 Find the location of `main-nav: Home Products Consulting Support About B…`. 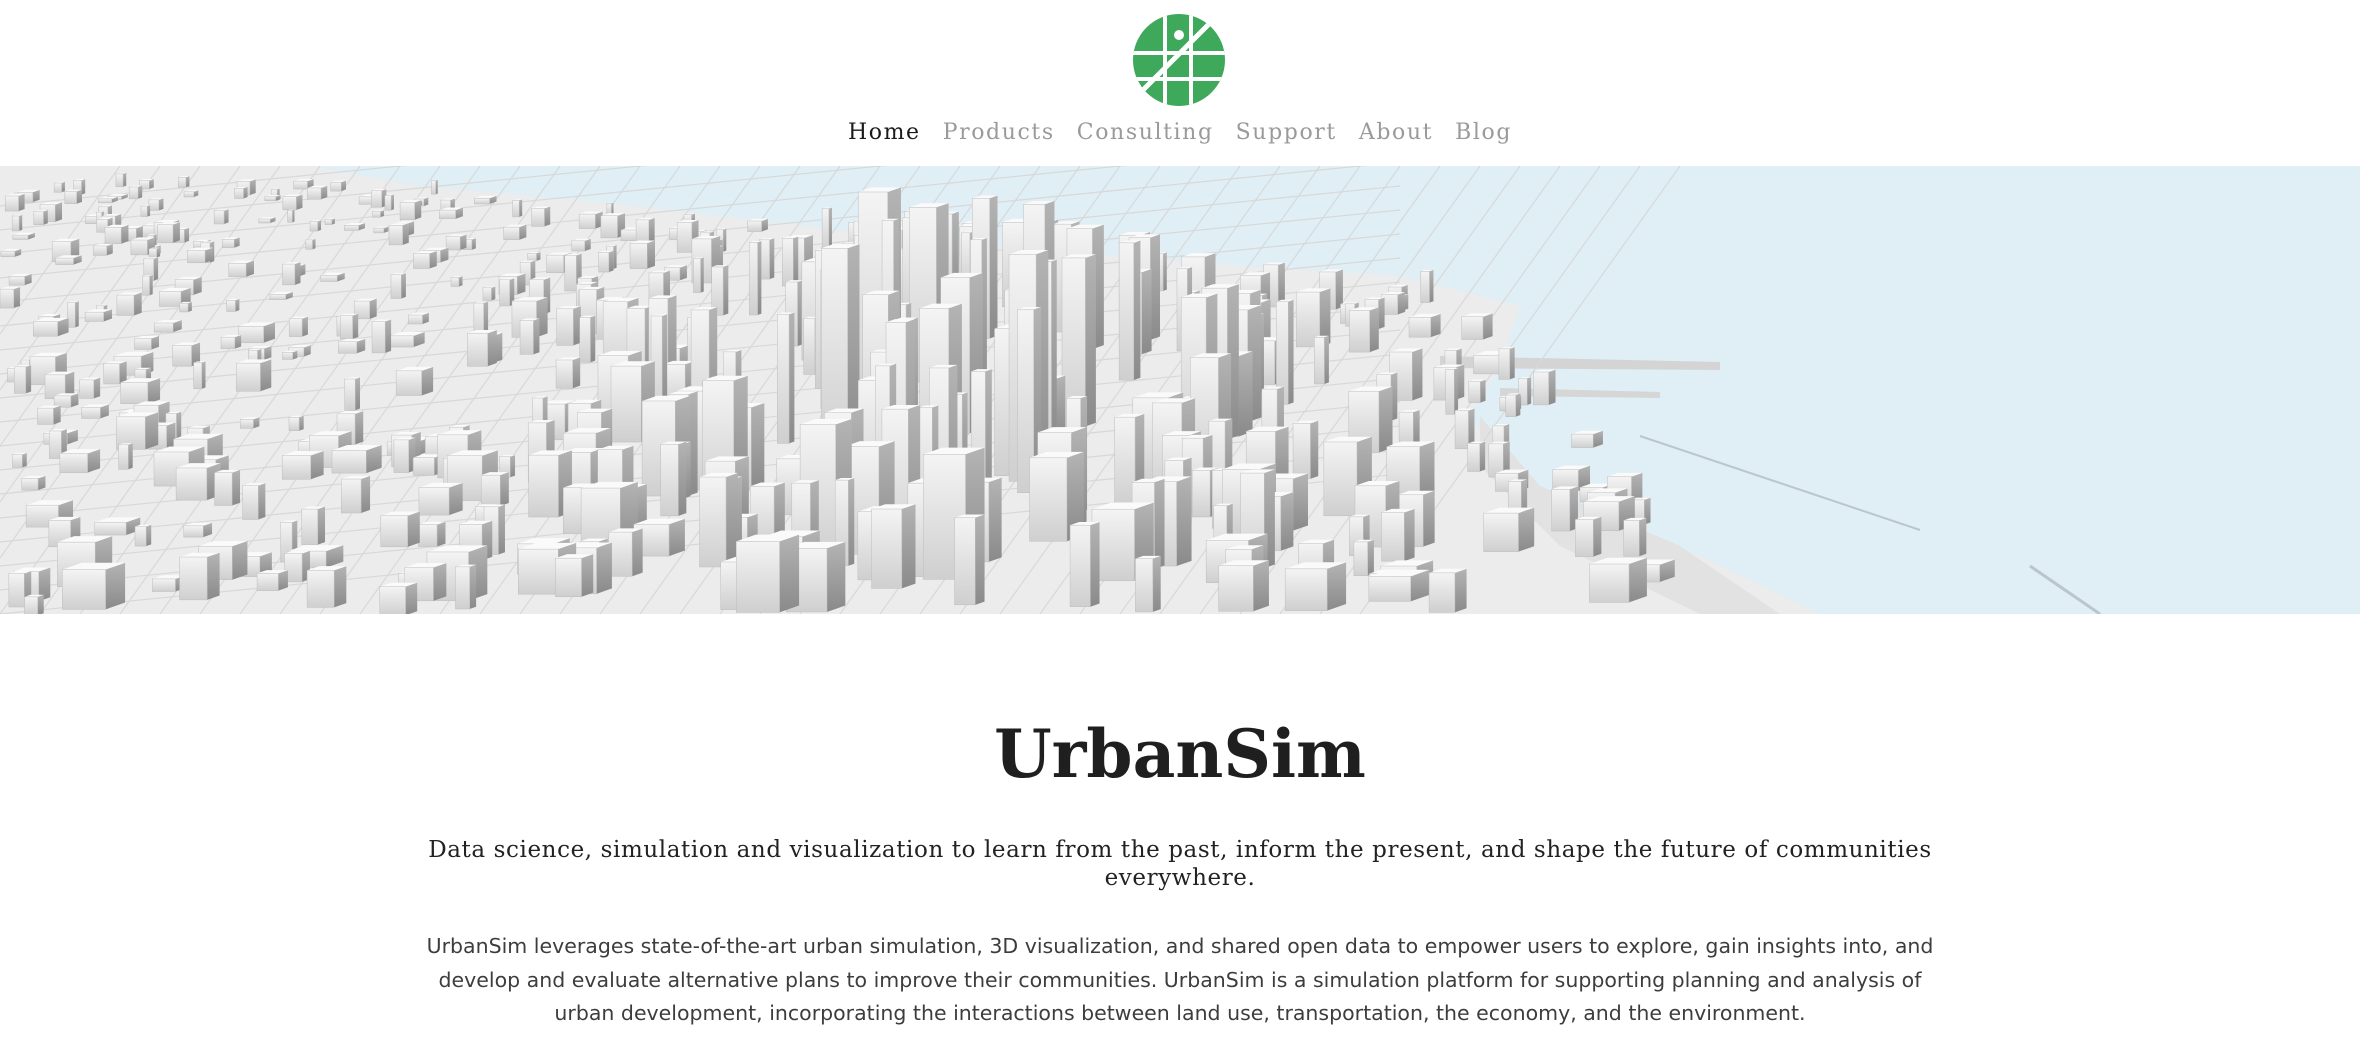

main-nav: Home Products Consulting Support About B… is located at coordinates (1180, 132).